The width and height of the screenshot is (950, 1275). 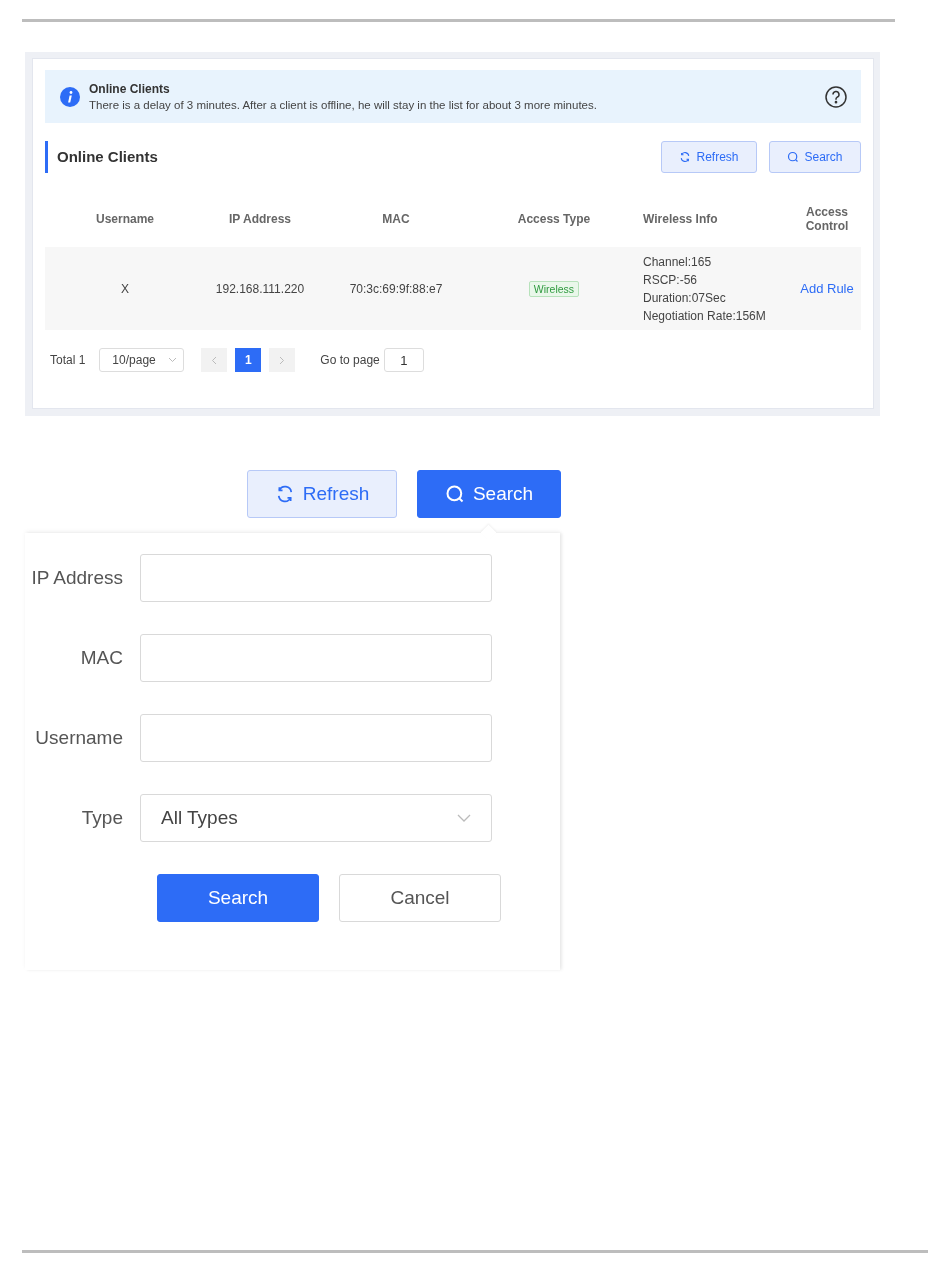 What do you see at coordinates (396, 219) in the screenshot?
I see `column-header: MAC` at bounding box center [396, 219].